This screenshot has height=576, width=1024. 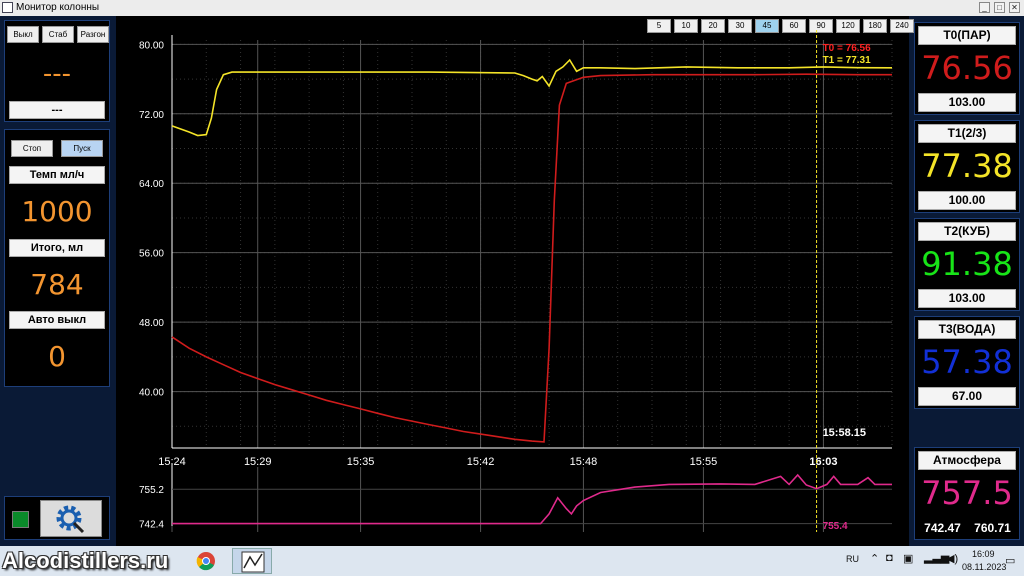 What do you see at coordinates (23, 34) in the screenshot?
I see `mode-off-button: Выкл` at bounding box center [23, 34].